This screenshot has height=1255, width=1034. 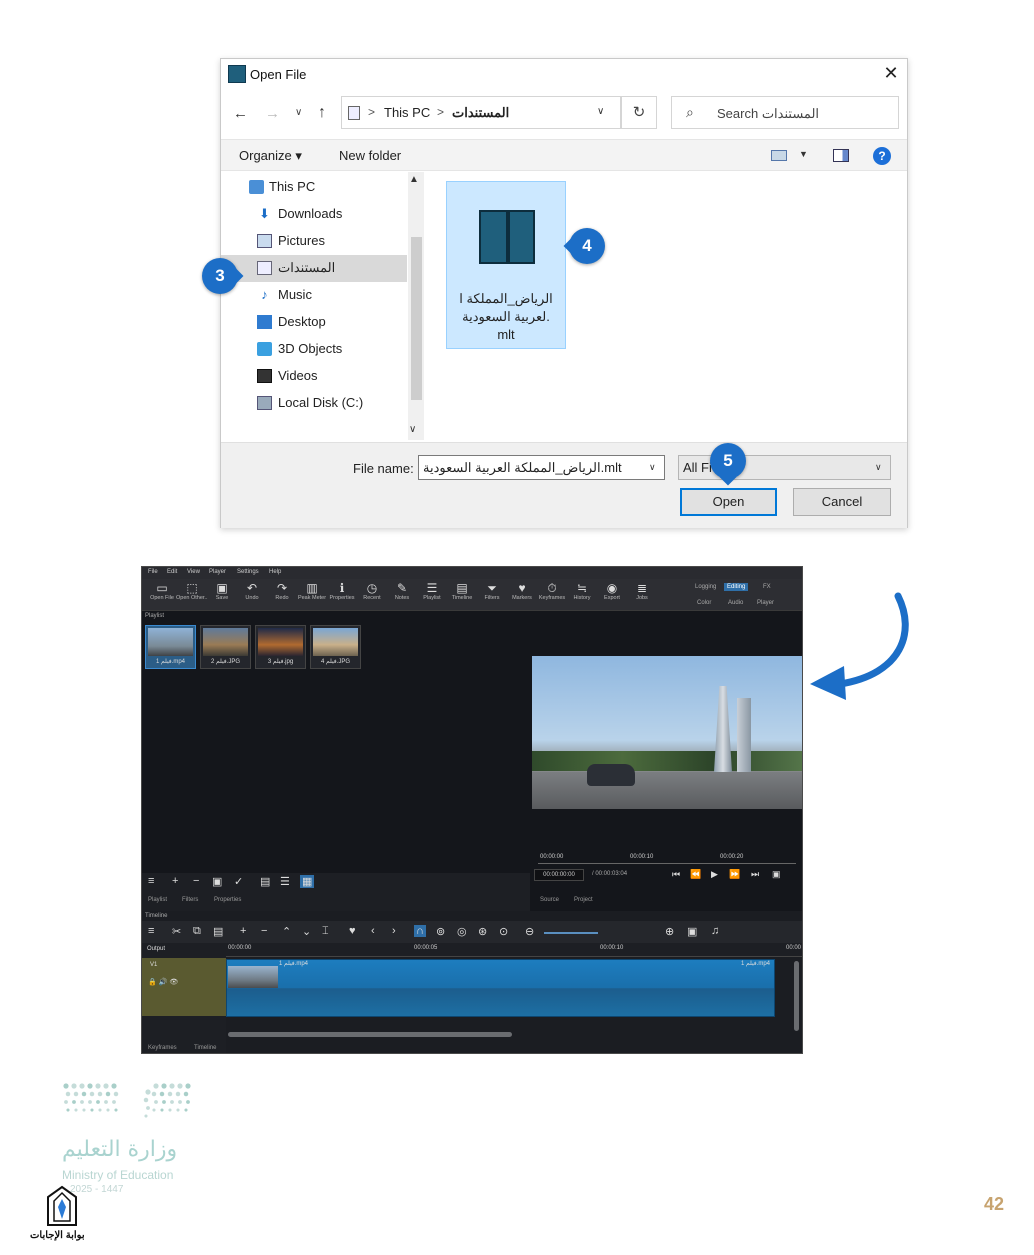 I want to click on timeline-vscrollbar, so click(x=796, y=996).